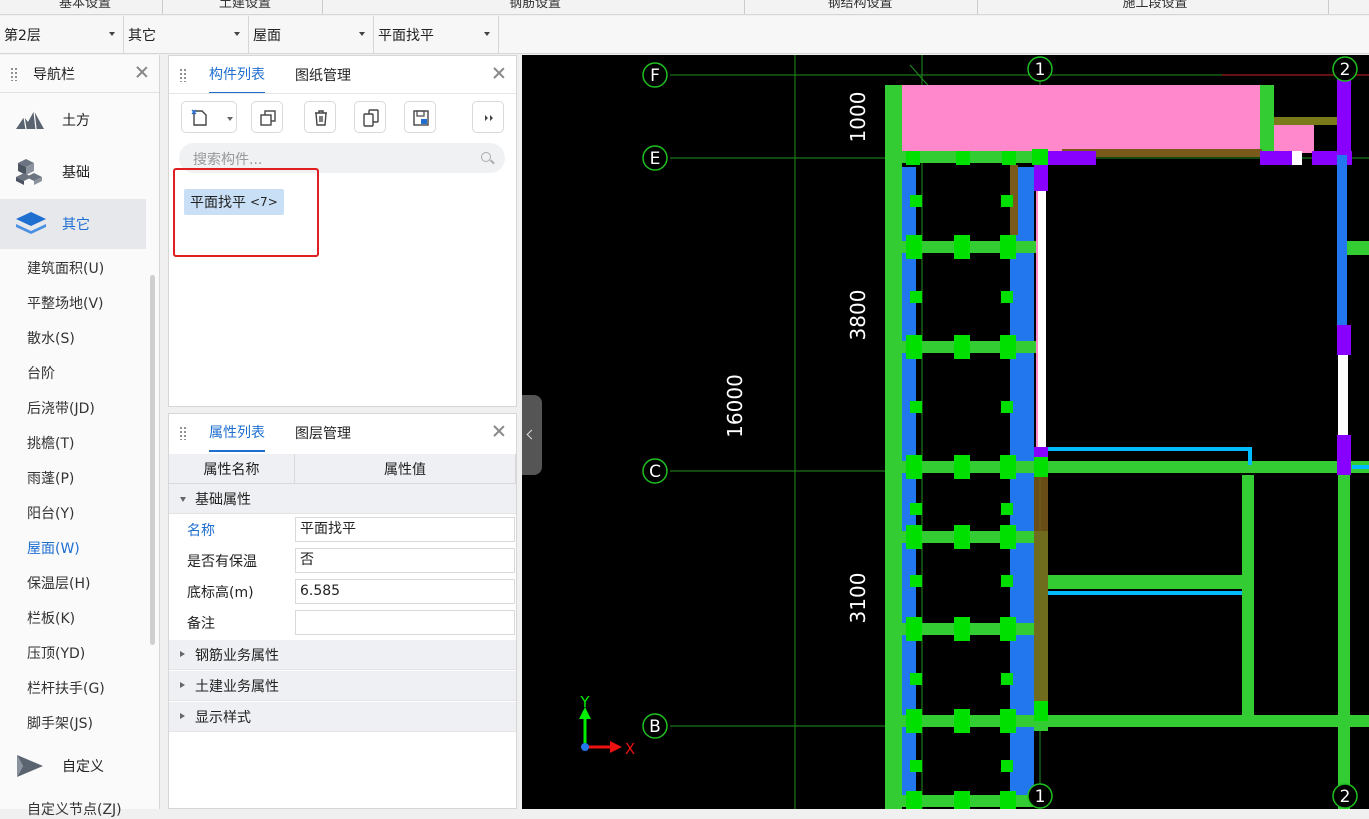 This screenshot has height=819, width=1369. What do you see at coordinates (655, 727) in the screenshot?
I see `axis-label-b: B` at bounding box center [655, 727].